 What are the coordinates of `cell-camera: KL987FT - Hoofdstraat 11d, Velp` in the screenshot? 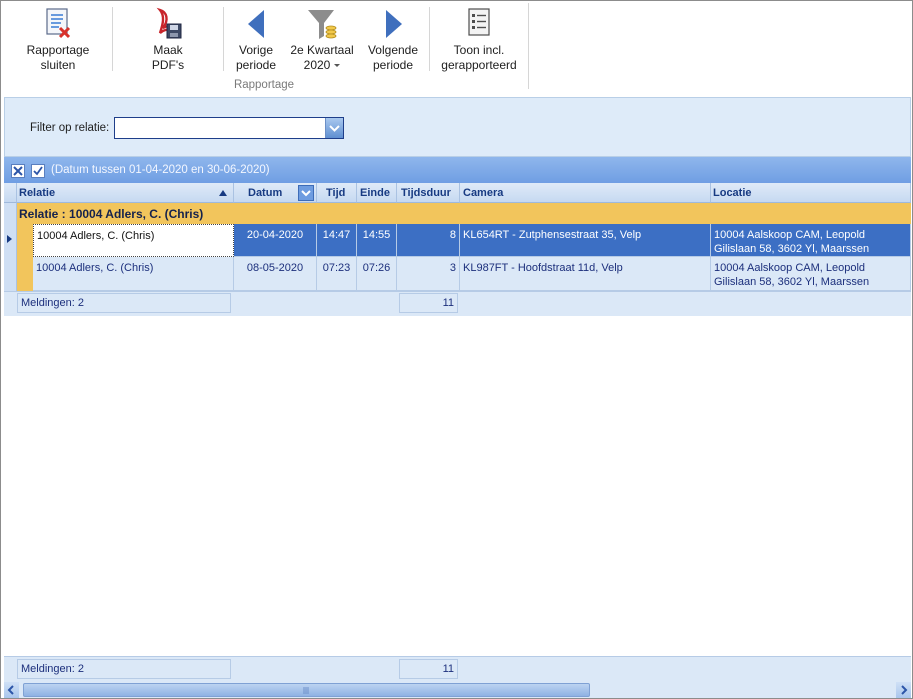 It's located at (585, 274).